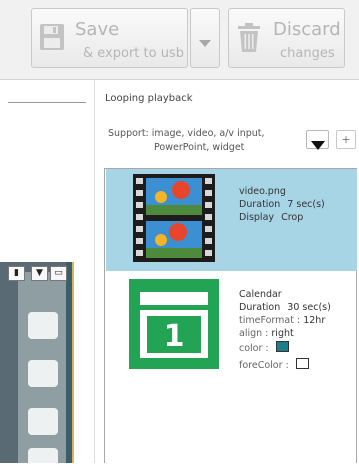  I want to click on discard-changes-button: Discard changes, so click(286, 38).